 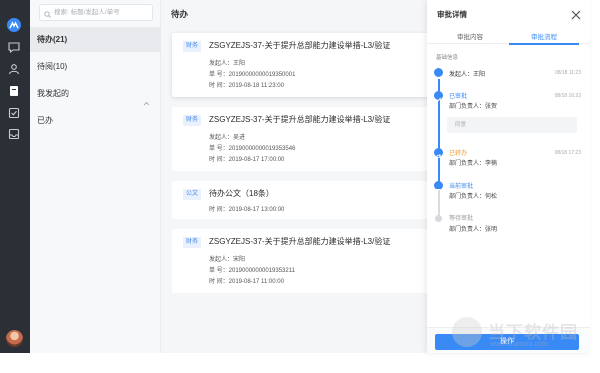 What do you see at coordinates (246, 86) in the screenshot?
I see `item-time: 时 间：2019-08-18 11:23:00` at bounding box center [246, 86].